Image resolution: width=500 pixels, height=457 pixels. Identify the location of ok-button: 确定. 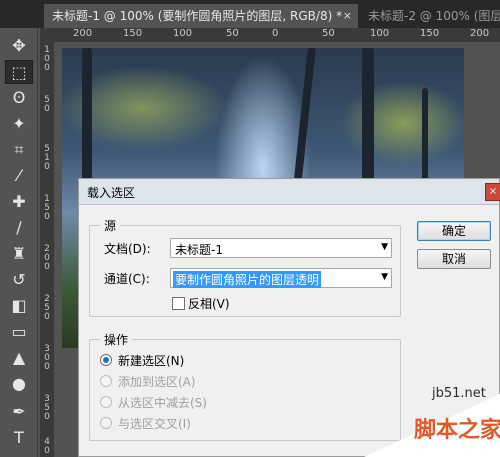
(454, 231).